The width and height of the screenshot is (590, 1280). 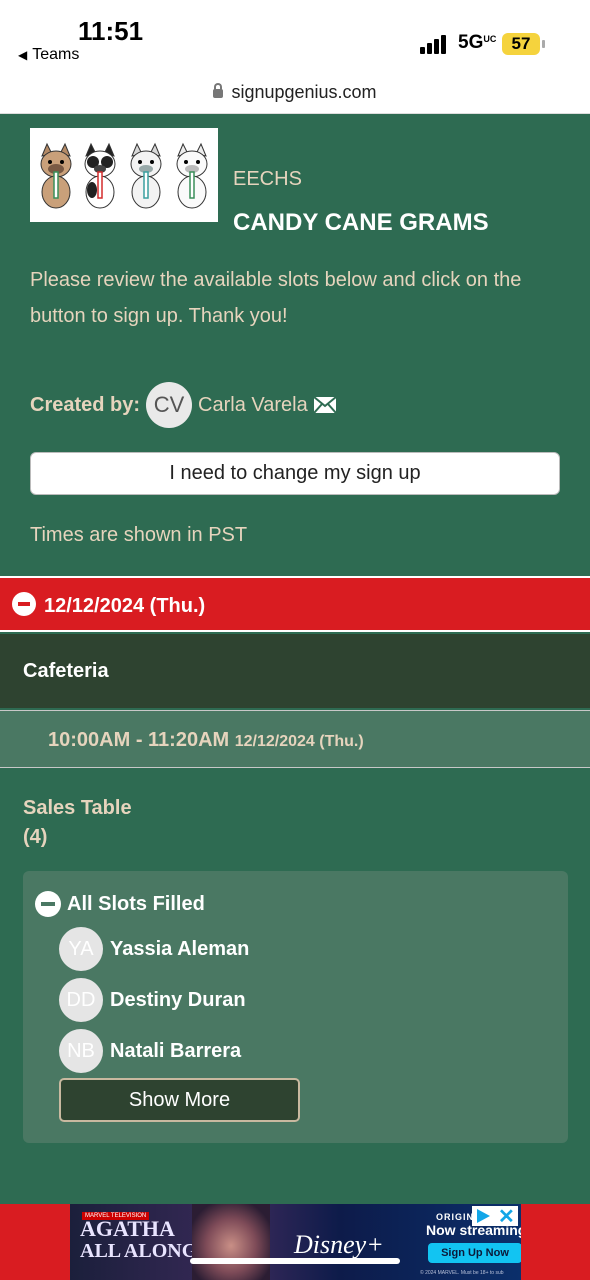 I want to click on avatar: DD, so click(x=81, y=1000).